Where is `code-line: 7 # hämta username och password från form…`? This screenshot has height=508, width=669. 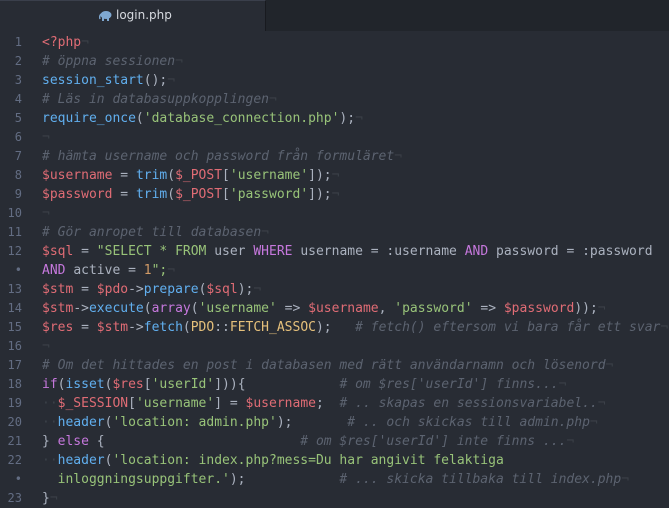 code-line: 7 # hämta username och password från form… is located at coordinates (334, 156).